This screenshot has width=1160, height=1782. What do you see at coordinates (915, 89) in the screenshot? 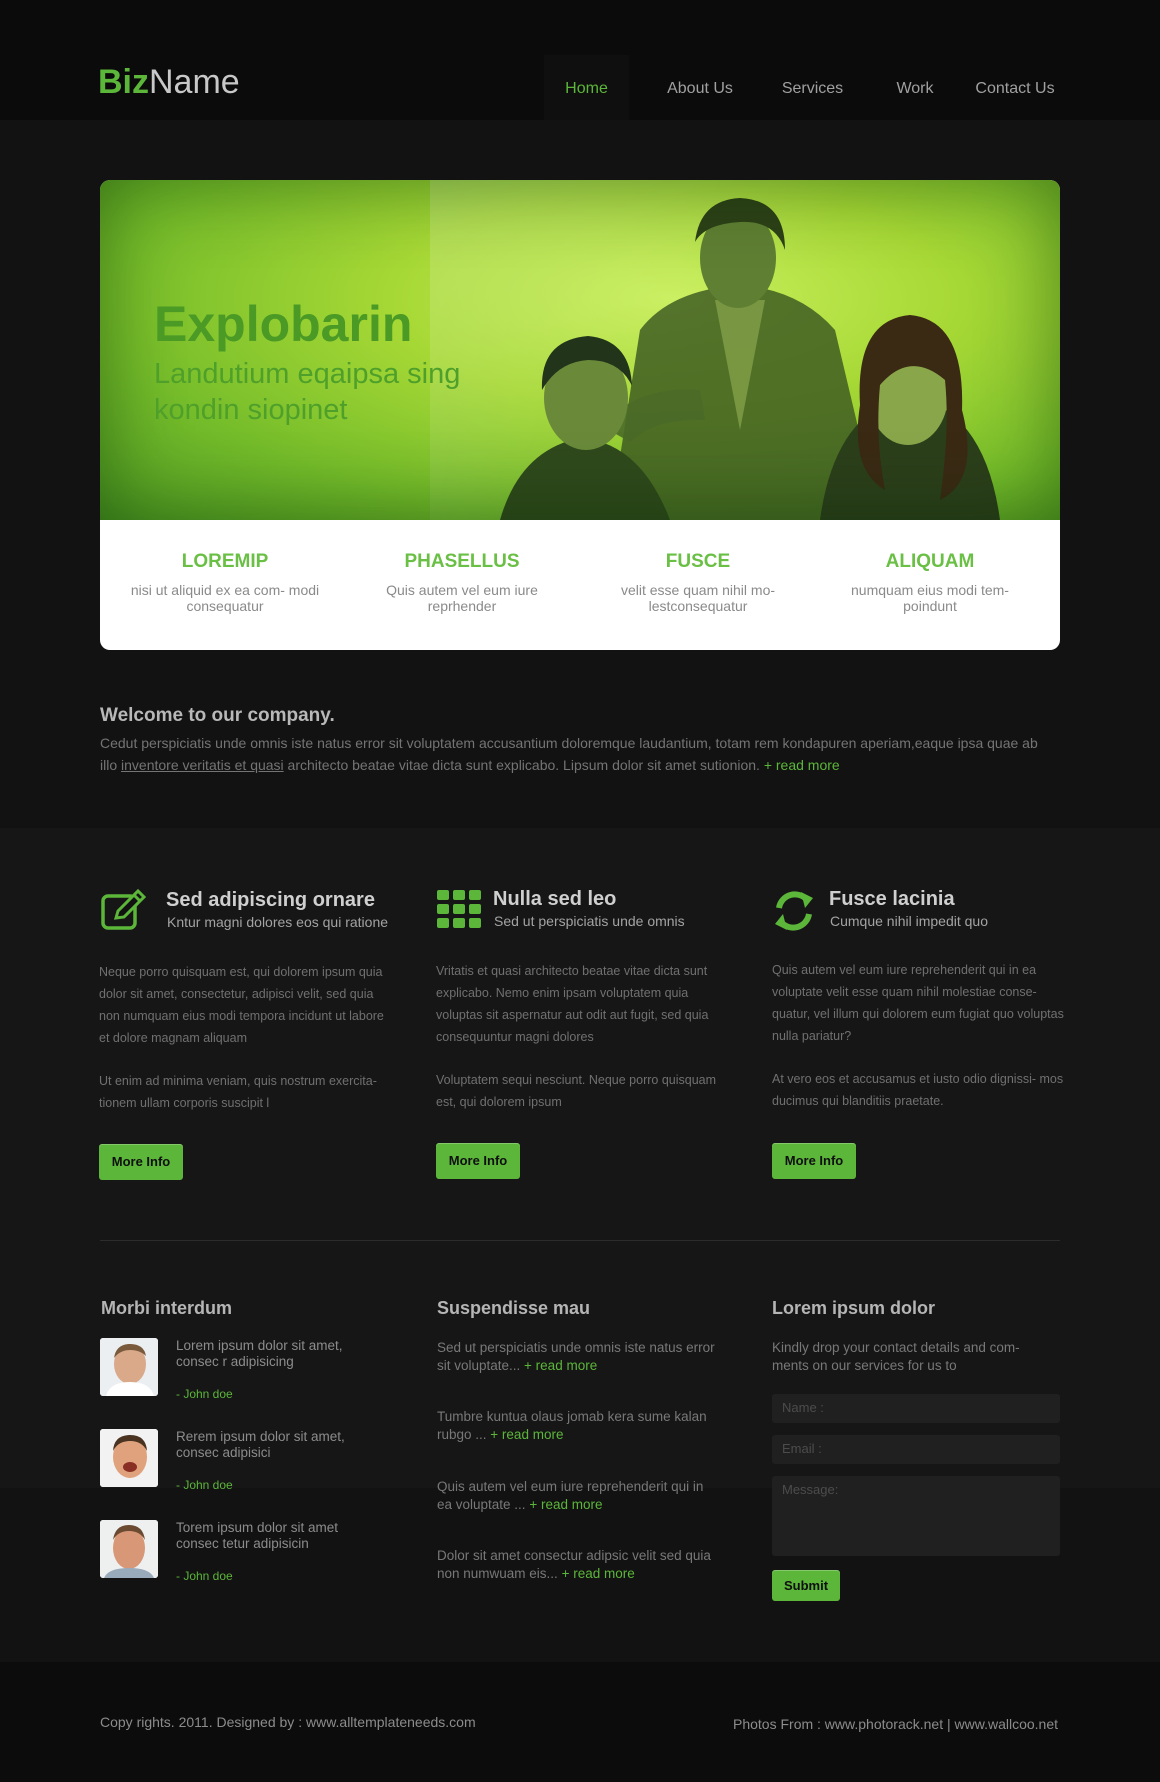
I see `nav-work: Work` at bounding box center [915, 89].